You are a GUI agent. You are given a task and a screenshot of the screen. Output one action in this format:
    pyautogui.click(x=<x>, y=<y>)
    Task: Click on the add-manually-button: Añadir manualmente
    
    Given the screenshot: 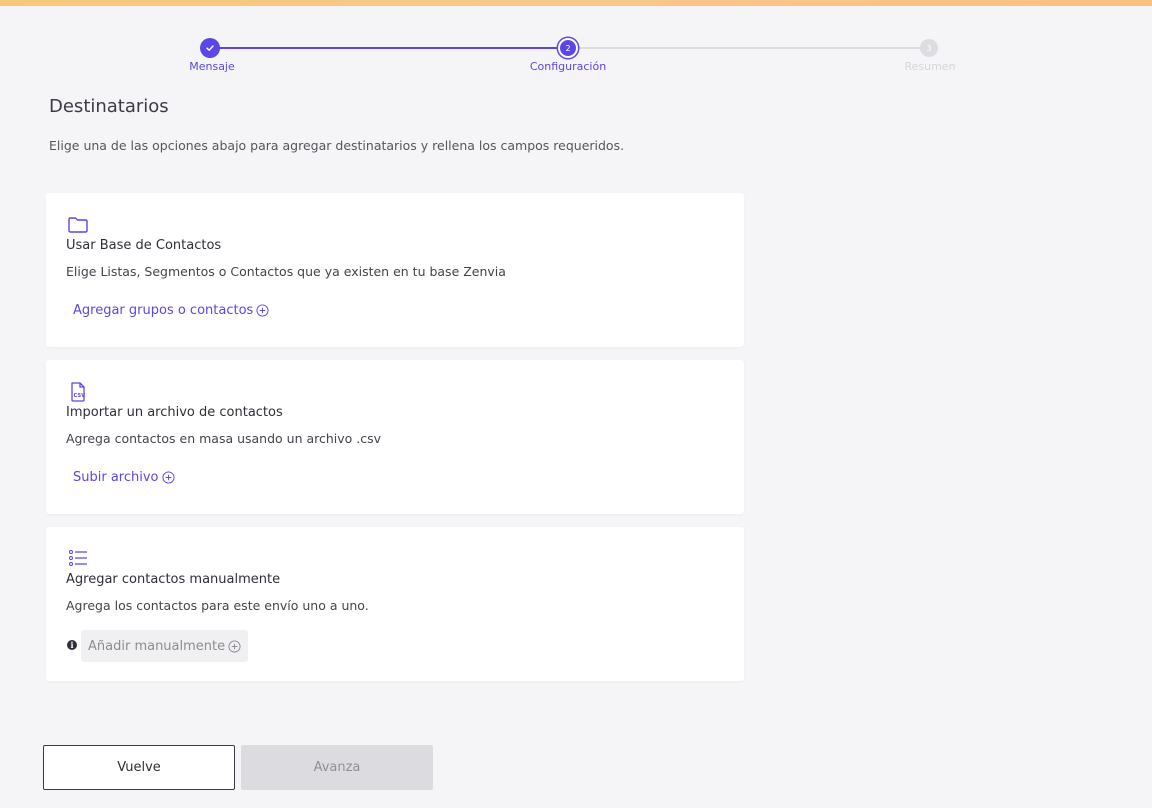 What is the action you would take?
    pyautogui.click(x=165, y=646)
    